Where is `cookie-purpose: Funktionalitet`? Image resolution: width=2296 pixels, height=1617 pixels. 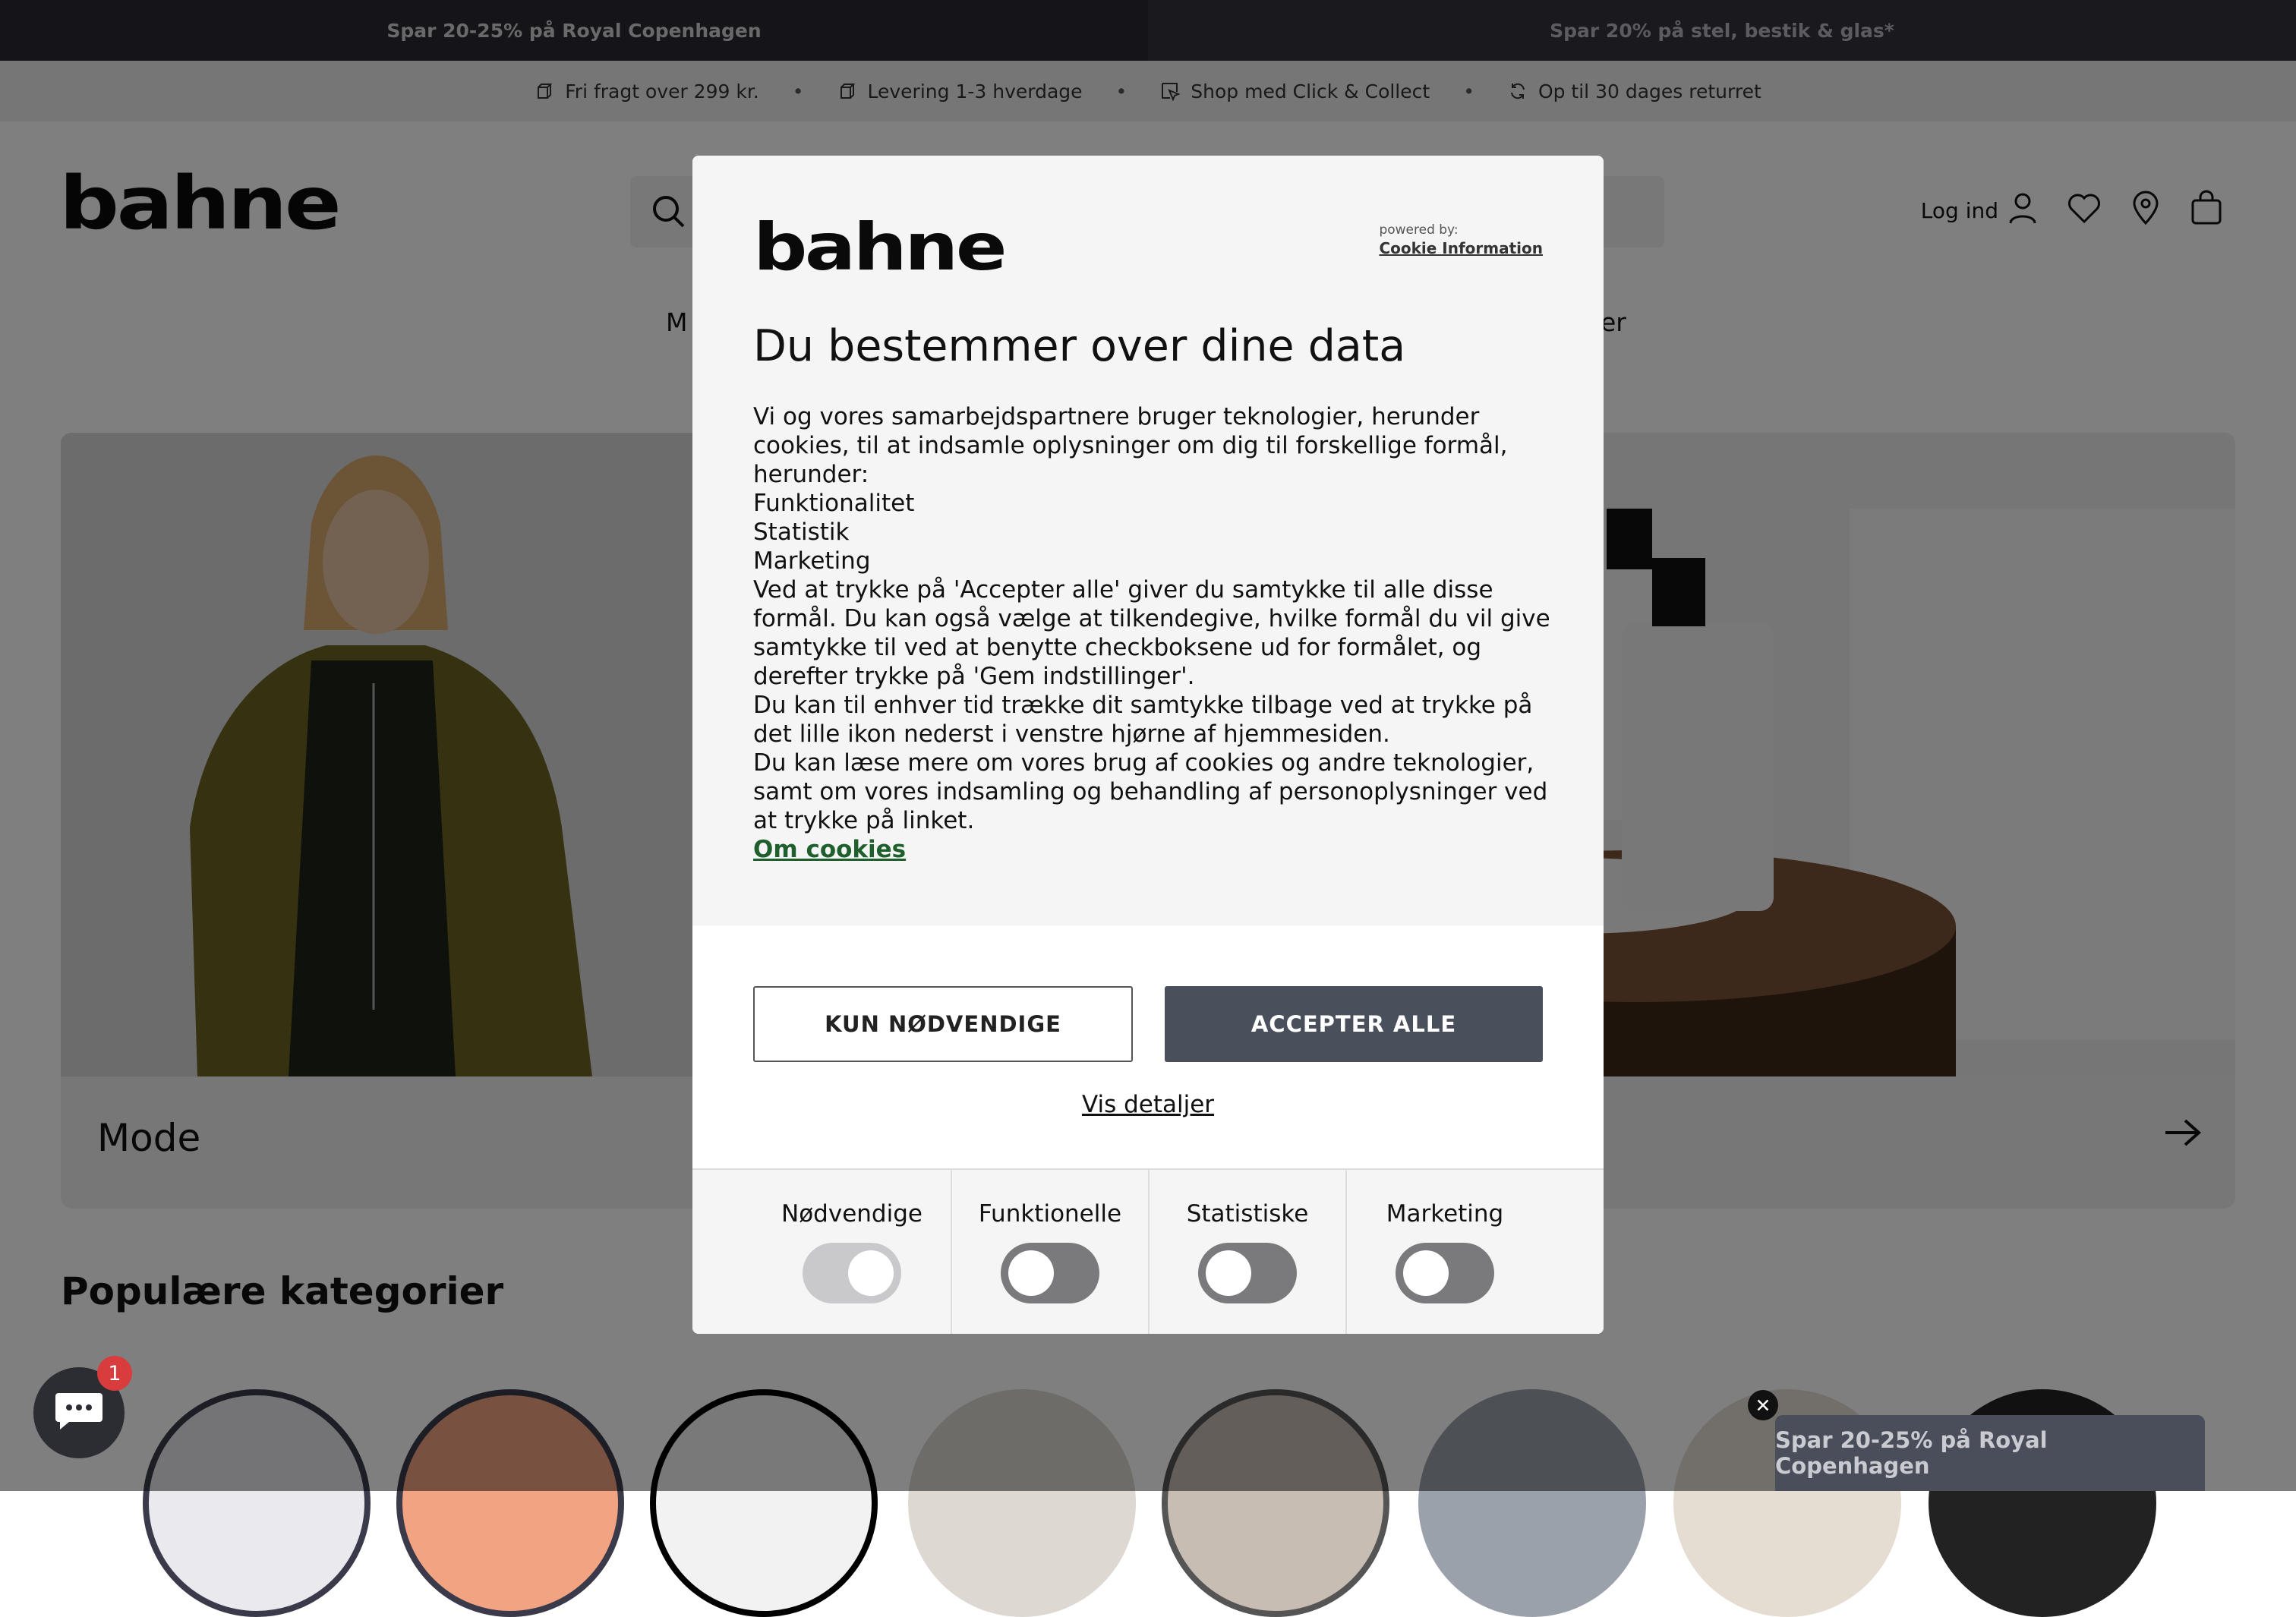
cookie-purpose: Funktionalitet is located at coordinates (834, 503).